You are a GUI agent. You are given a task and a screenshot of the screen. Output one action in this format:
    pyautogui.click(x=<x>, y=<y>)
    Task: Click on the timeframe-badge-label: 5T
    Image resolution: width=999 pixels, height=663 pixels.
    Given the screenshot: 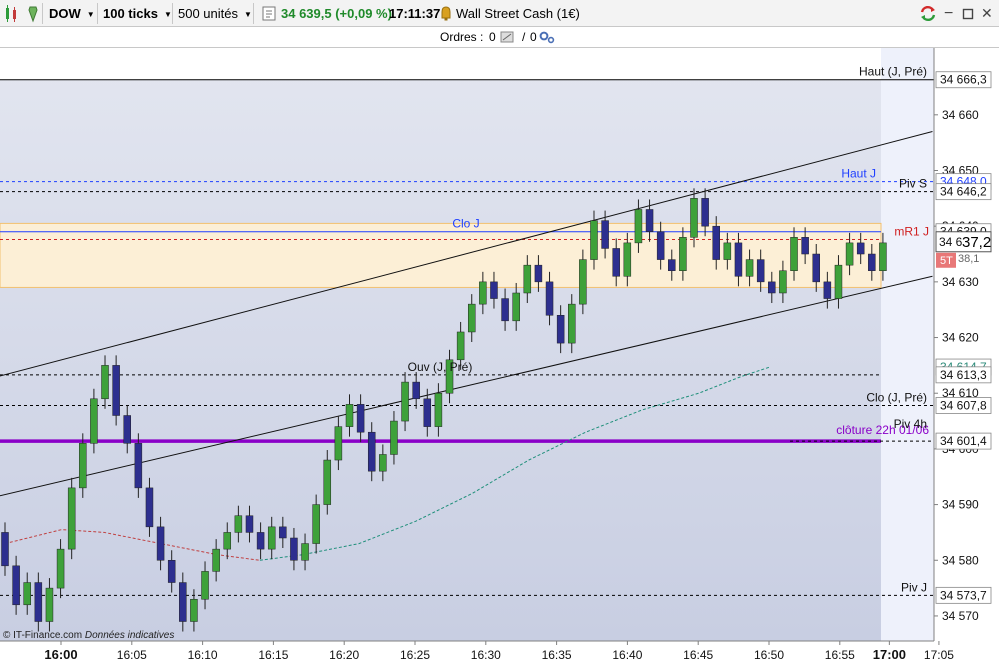 What is the action you would take?
    pyautogui.click(x=946, y=261)
    